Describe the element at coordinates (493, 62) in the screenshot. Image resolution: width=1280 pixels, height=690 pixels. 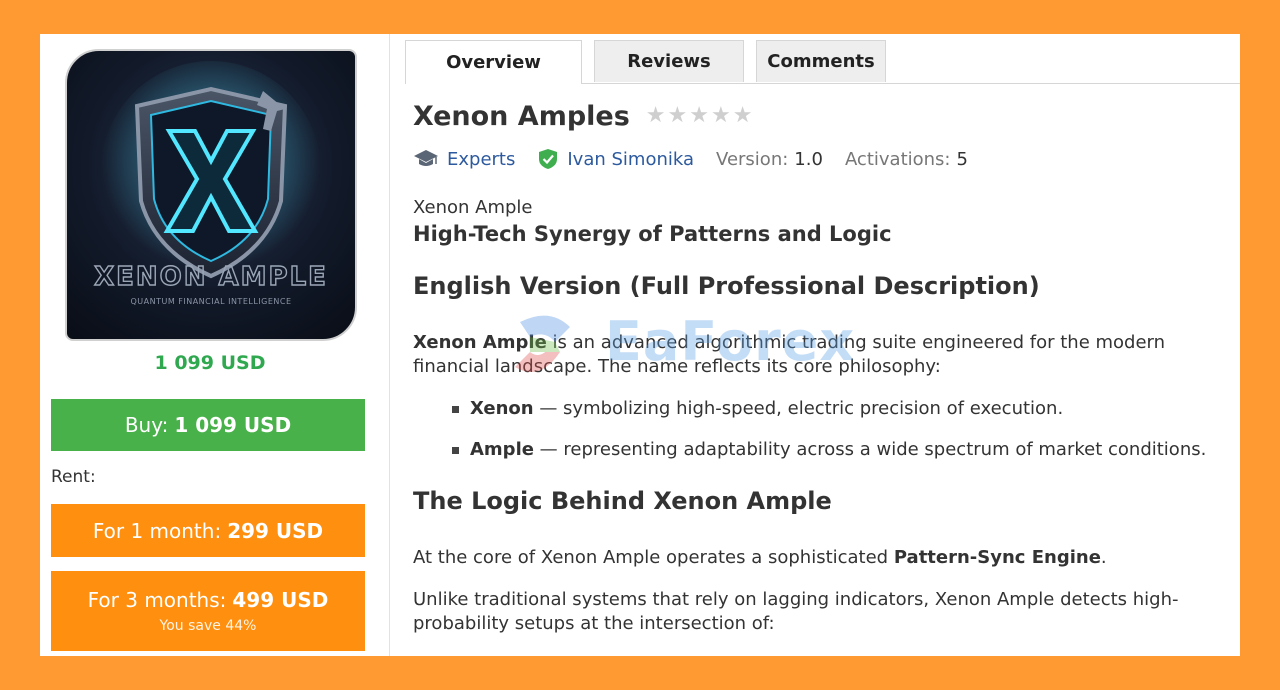
I see `tab-overview: Overview` at that location.